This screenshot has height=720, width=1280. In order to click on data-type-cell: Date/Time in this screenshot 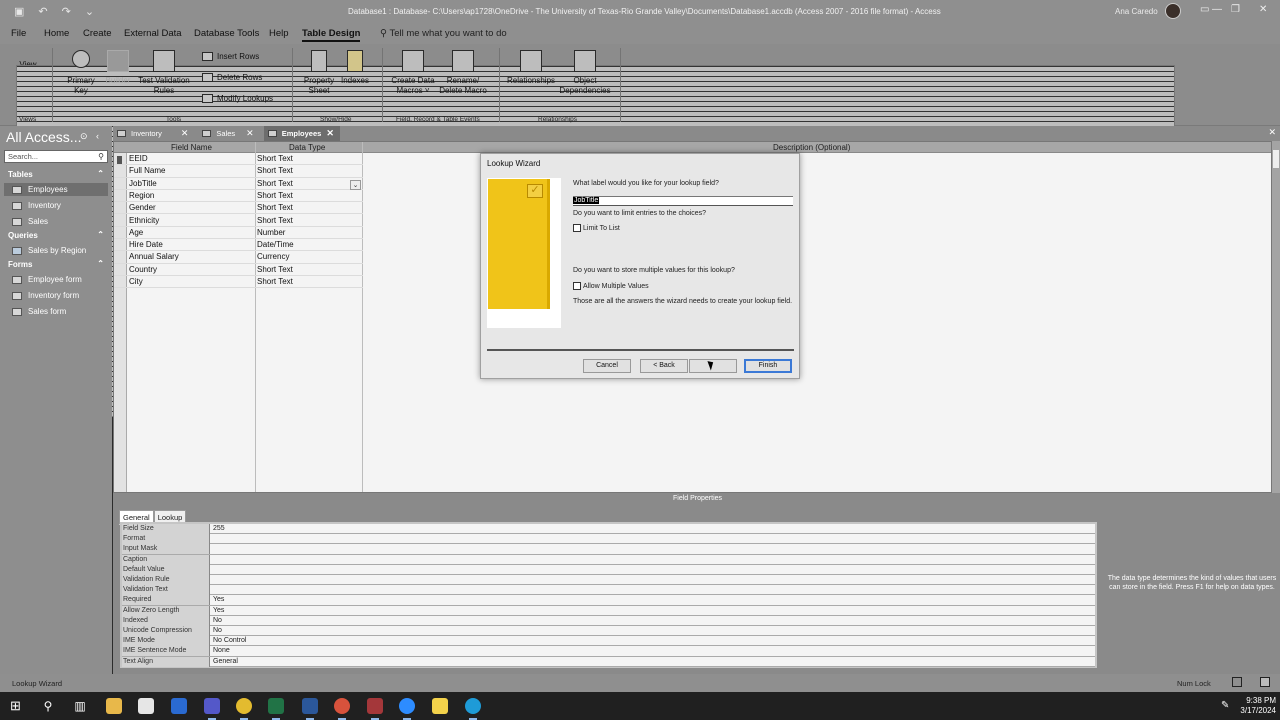, I will do `click(275, 244)`.